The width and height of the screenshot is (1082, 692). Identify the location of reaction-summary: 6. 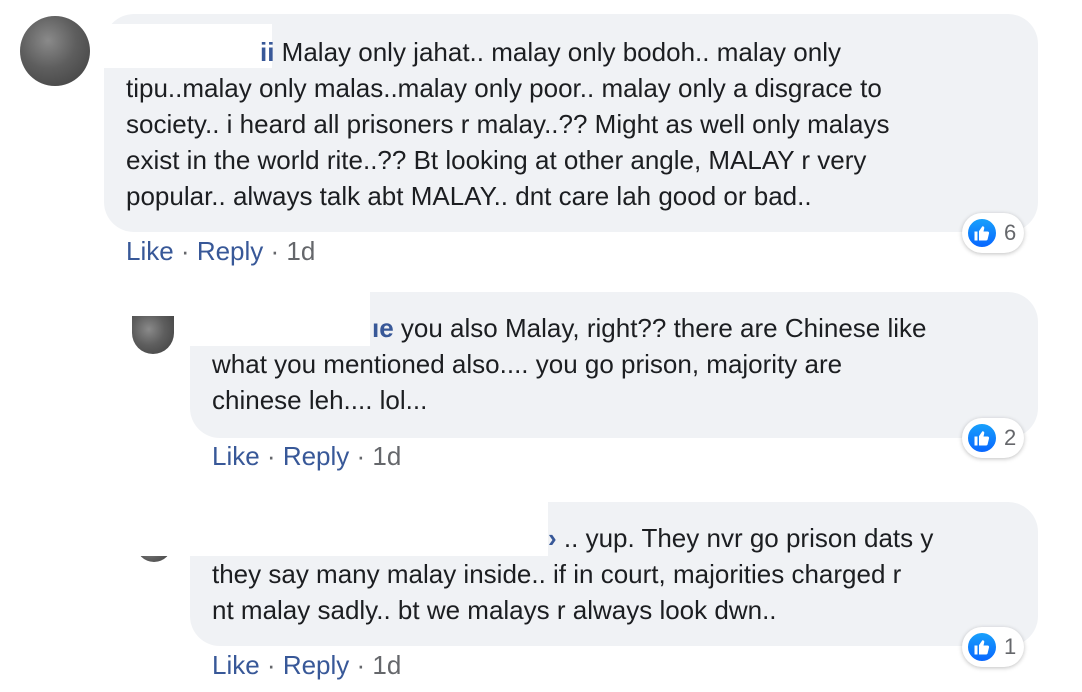
(993, 233).